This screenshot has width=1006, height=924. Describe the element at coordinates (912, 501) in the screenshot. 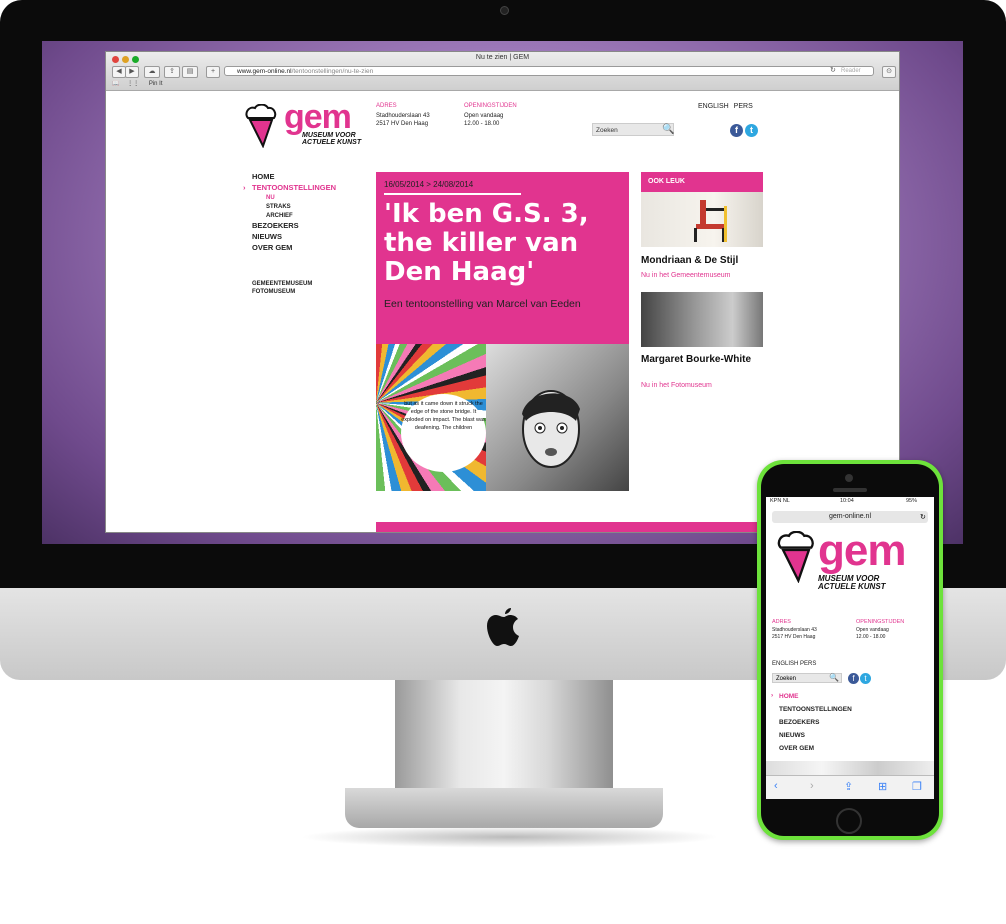

I see `battery: 95%` at that location.